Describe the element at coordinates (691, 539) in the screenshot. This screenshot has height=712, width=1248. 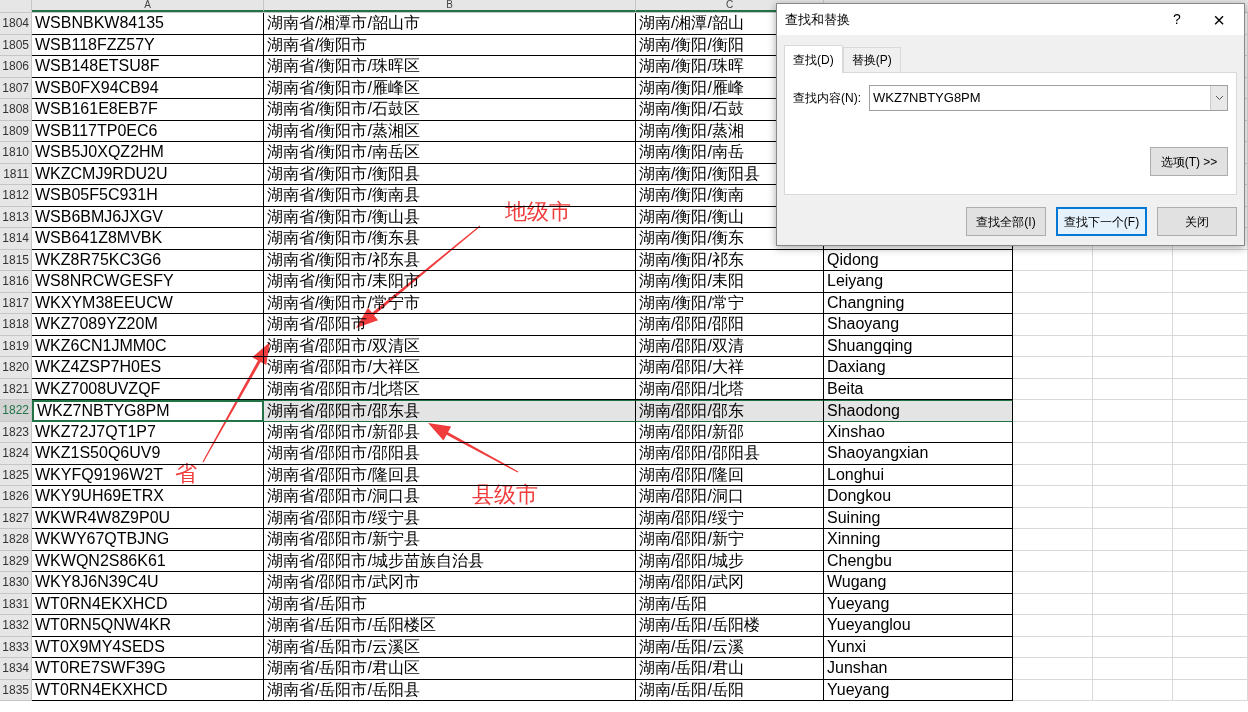
I see `table-cell: 湖南/邵阳/新宁` at that location.